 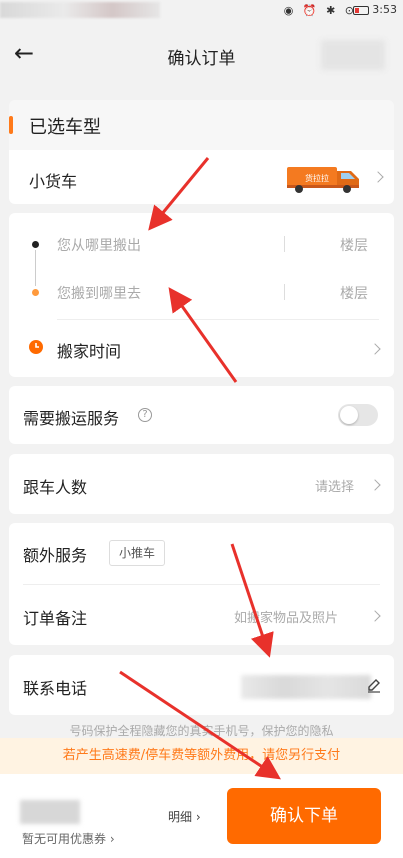 What do you see at coordinates (89, 351) in the screenshot?
I see `move-time-label: 搬家时间` at bounding box center [89, 351].